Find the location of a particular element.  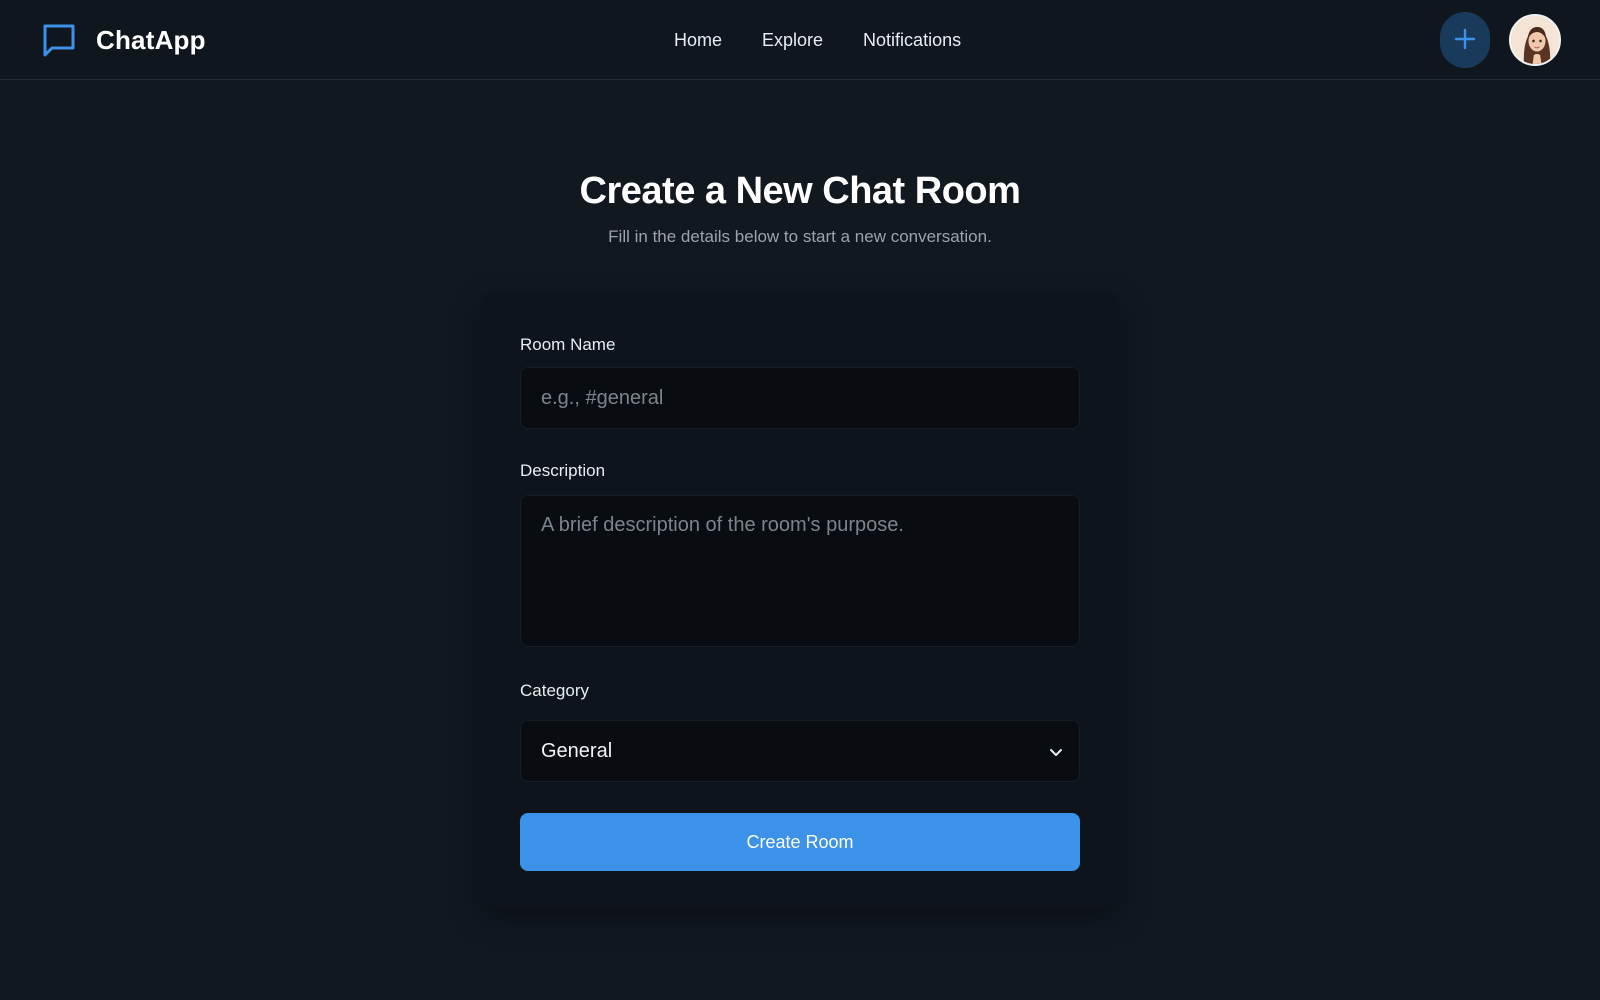

top-navigation-bar: ChatApp Home Explore Notifications is located at coordinates (800, 40).